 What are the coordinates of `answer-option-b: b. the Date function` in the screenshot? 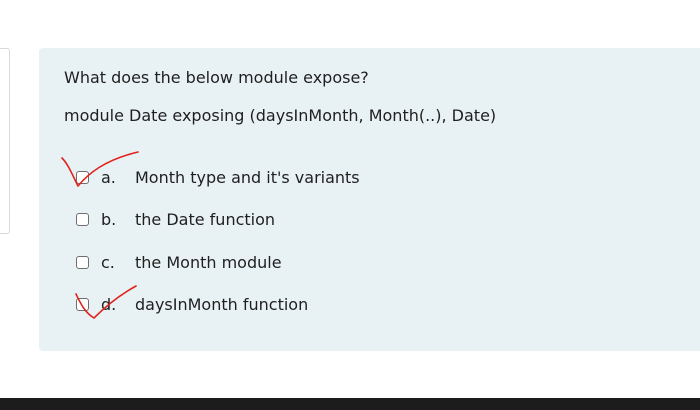 It's located at (252, 222).